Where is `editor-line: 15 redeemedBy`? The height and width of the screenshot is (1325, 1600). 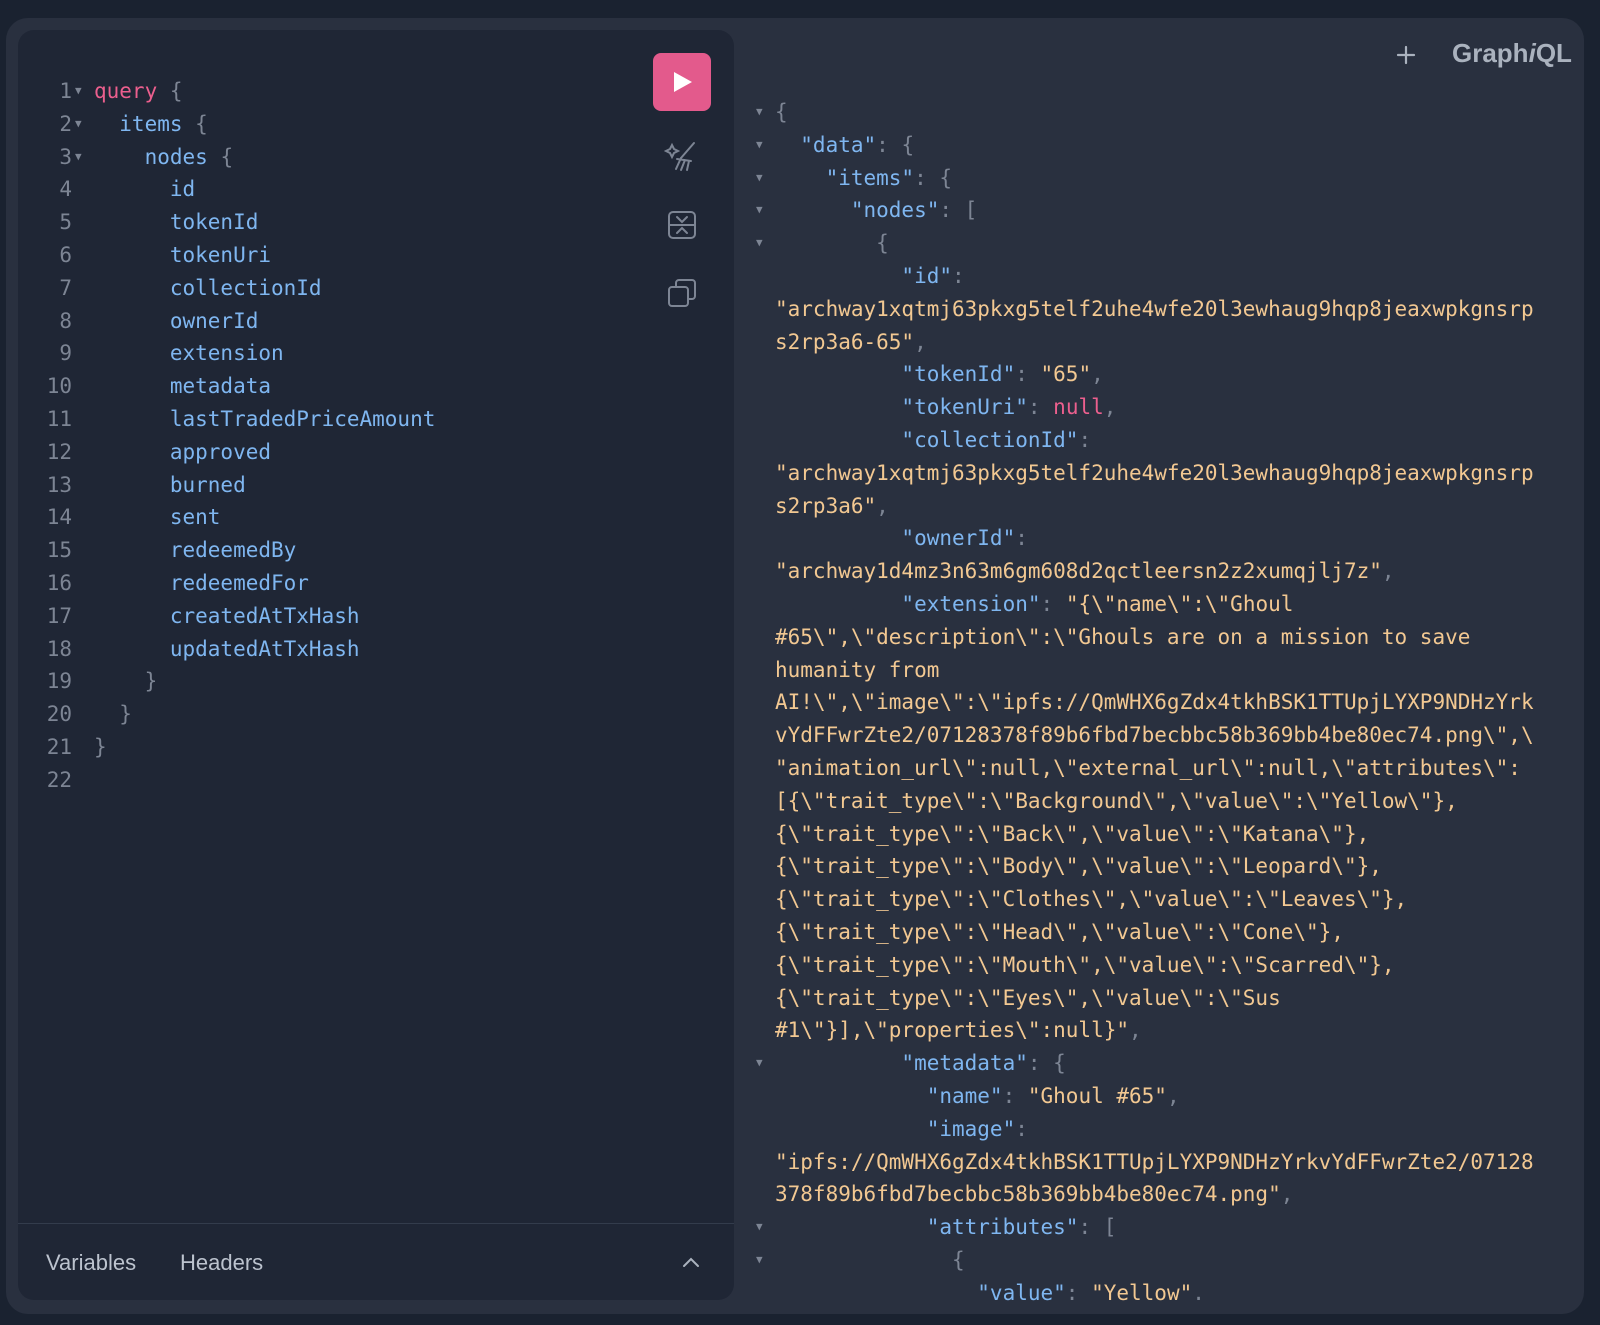 editor-line: 15 redeemedBy is located at coordinates (328, 550).